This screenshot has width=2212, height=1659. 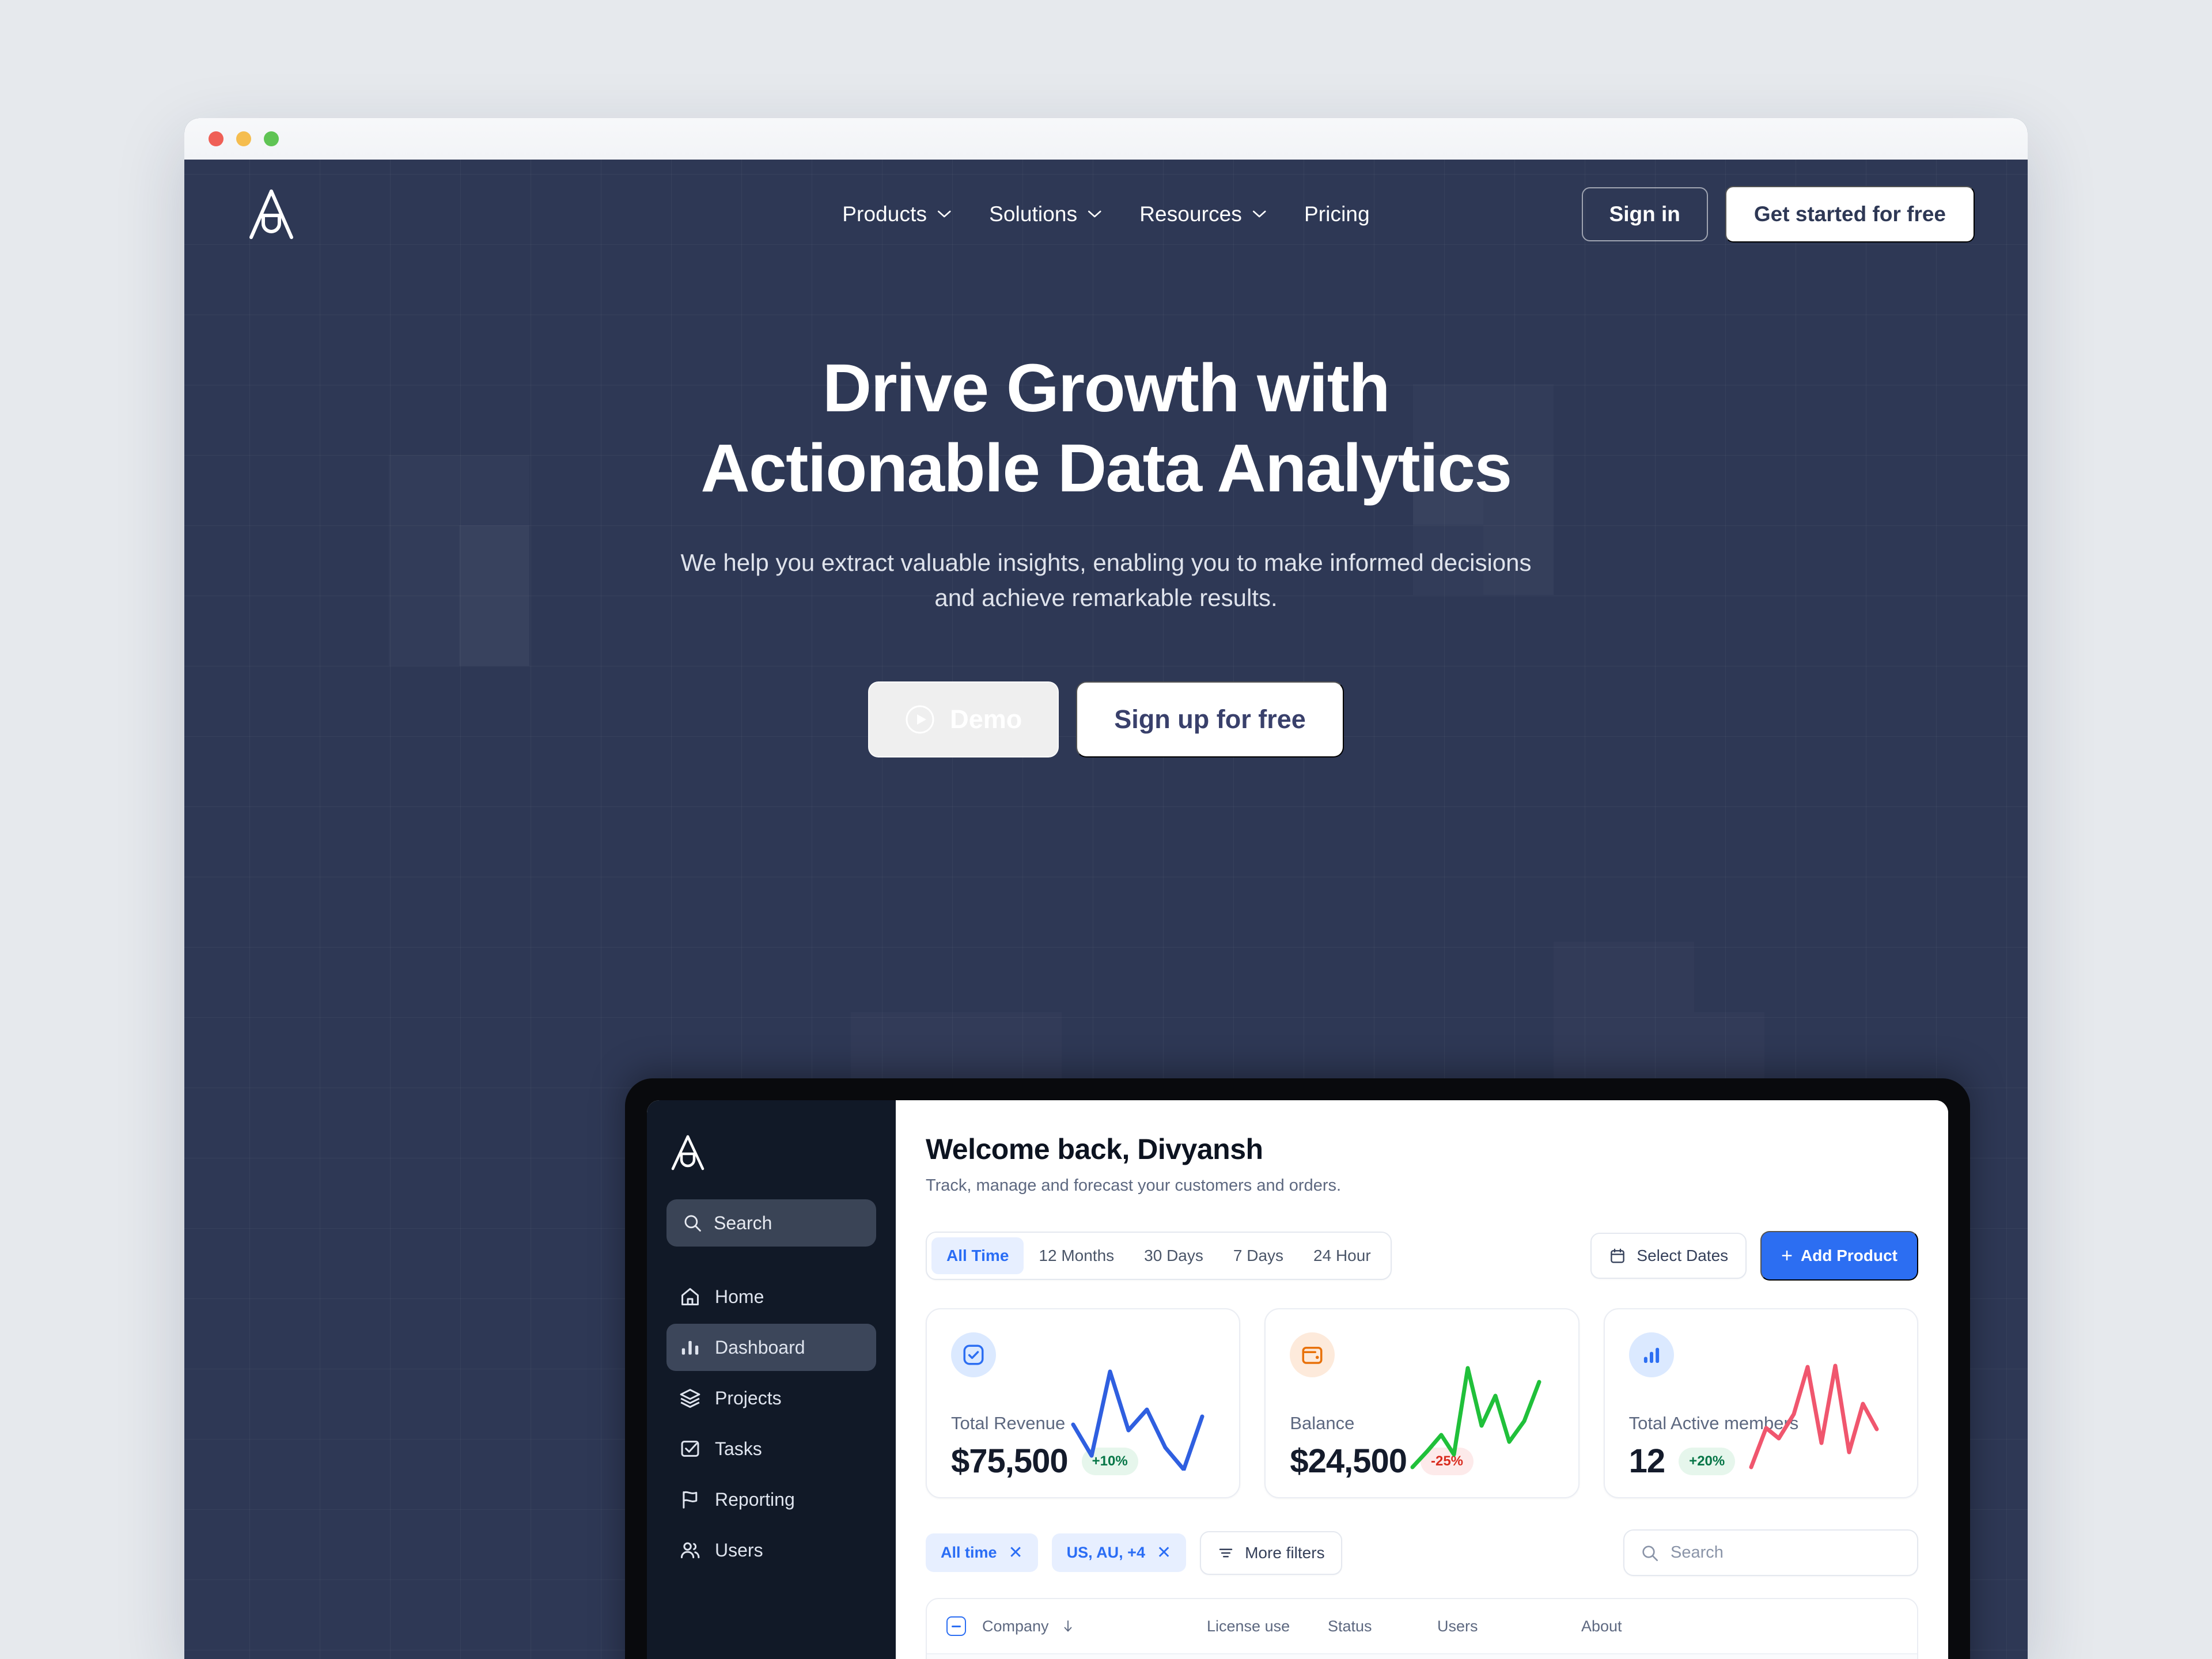 What do you see at coordinates (748, 1397) in the screenshot?
I see `sidebar-item-label: Projects` at bounding box center [748, 1397].